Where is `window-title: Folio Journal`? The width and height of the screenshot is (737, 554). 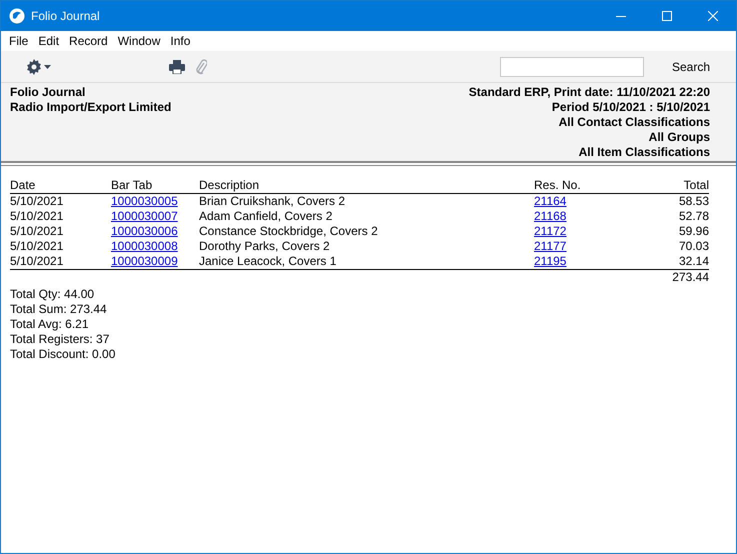
window-title: Folio Journal is located at coordinates (66, 16).